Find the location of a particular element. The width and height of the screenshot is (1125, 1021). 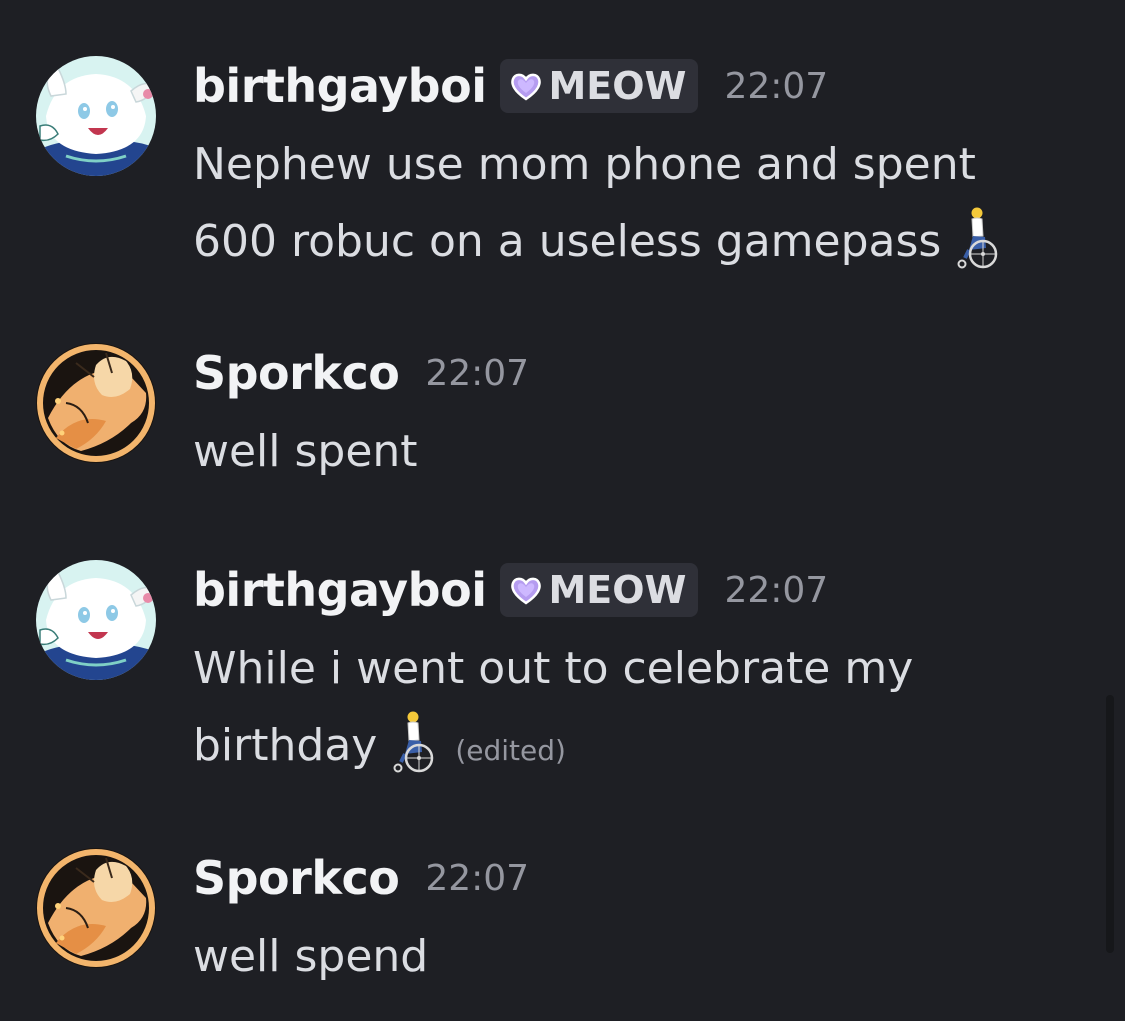

message-content: well spend is located at coordinates (643, 956).